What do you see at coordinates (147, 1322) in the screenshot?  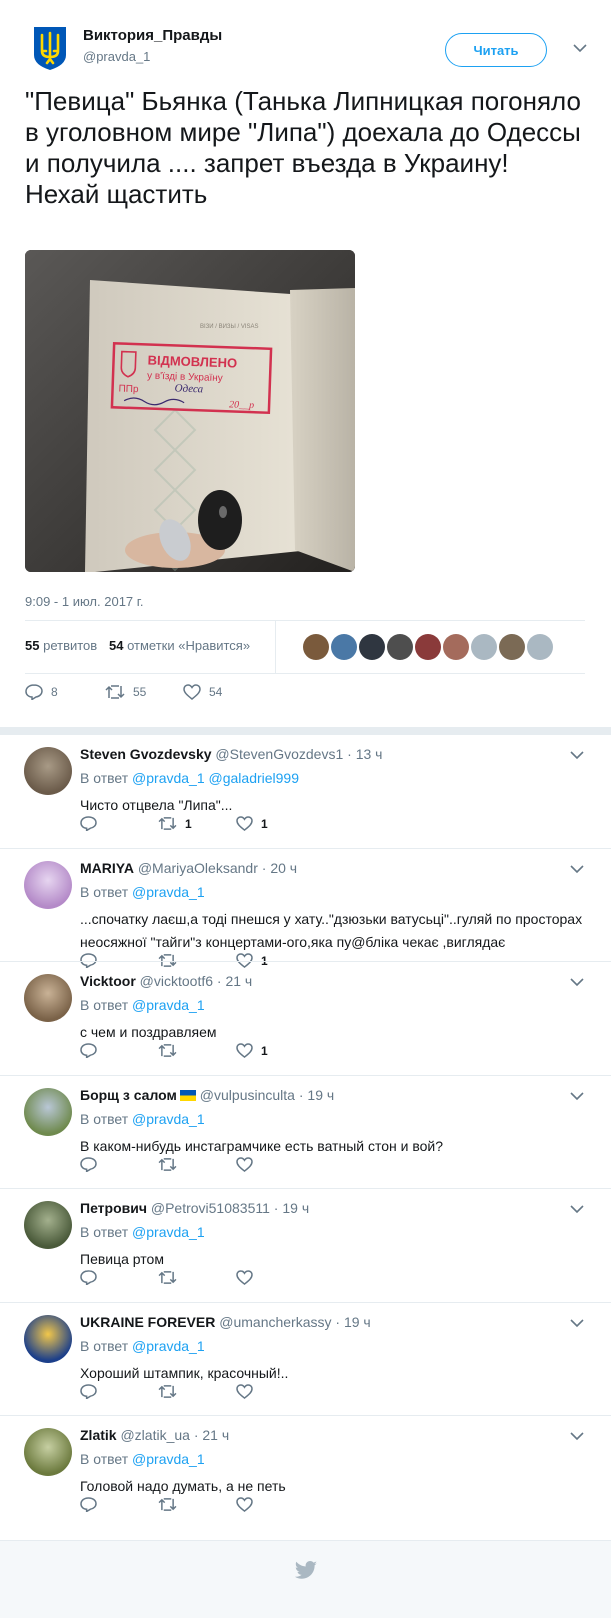 I see `reply-author-name: UKRAINE FOREVER` at bounding box center [147, 1322].